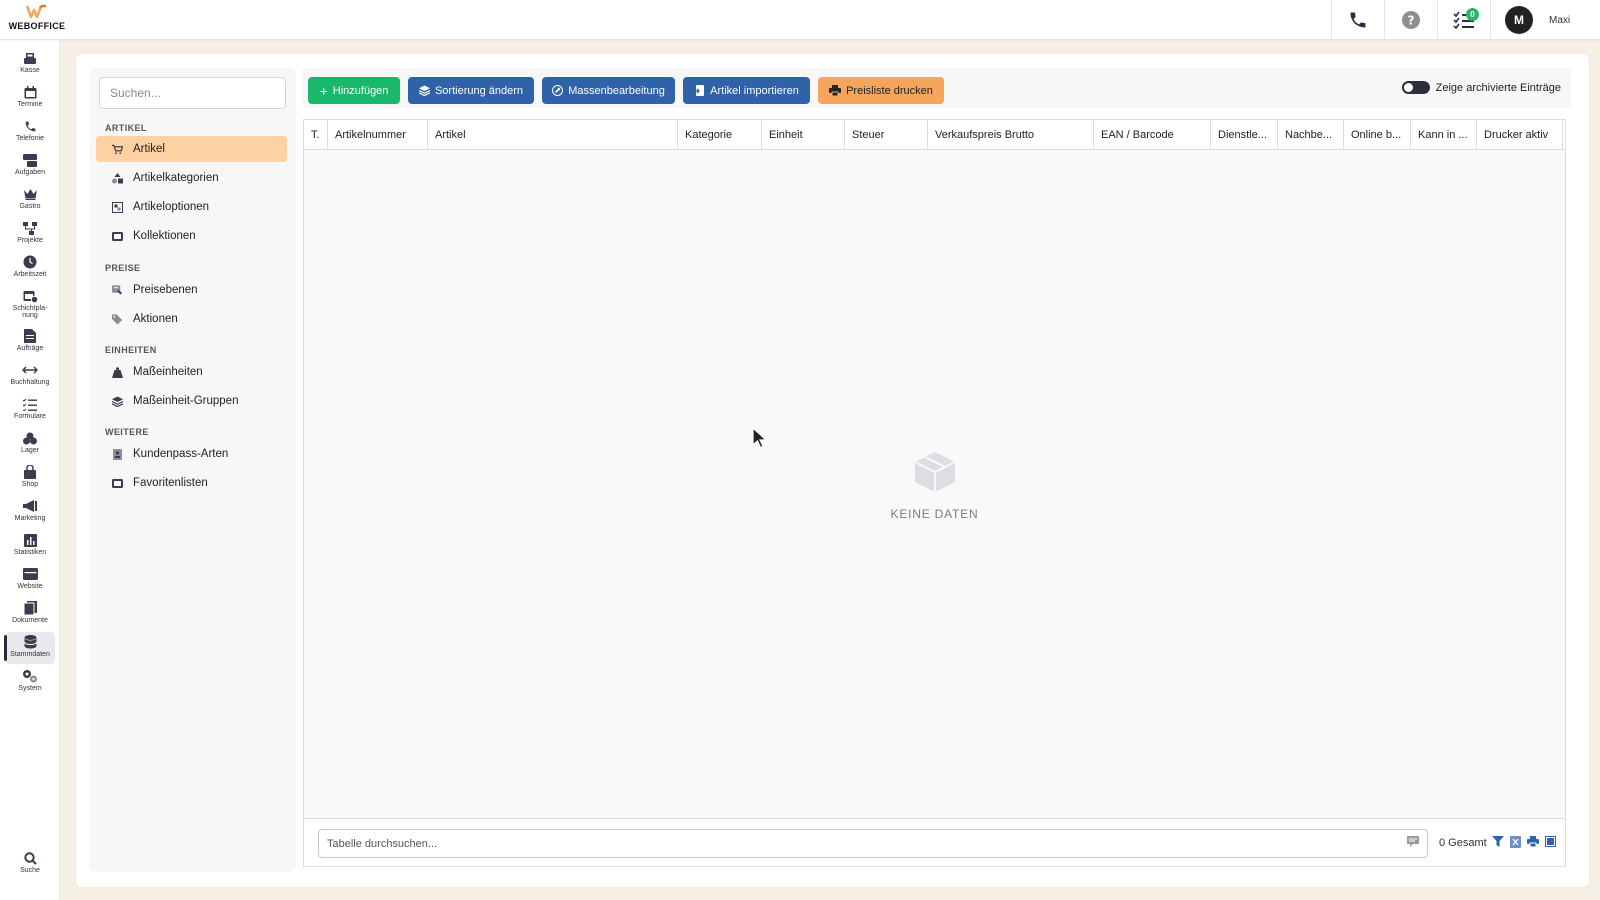 Image resolution: width=1600 pixels, height=900 pixels. I want to click on nav-item-gastro: Gastro, so click(30, 200).